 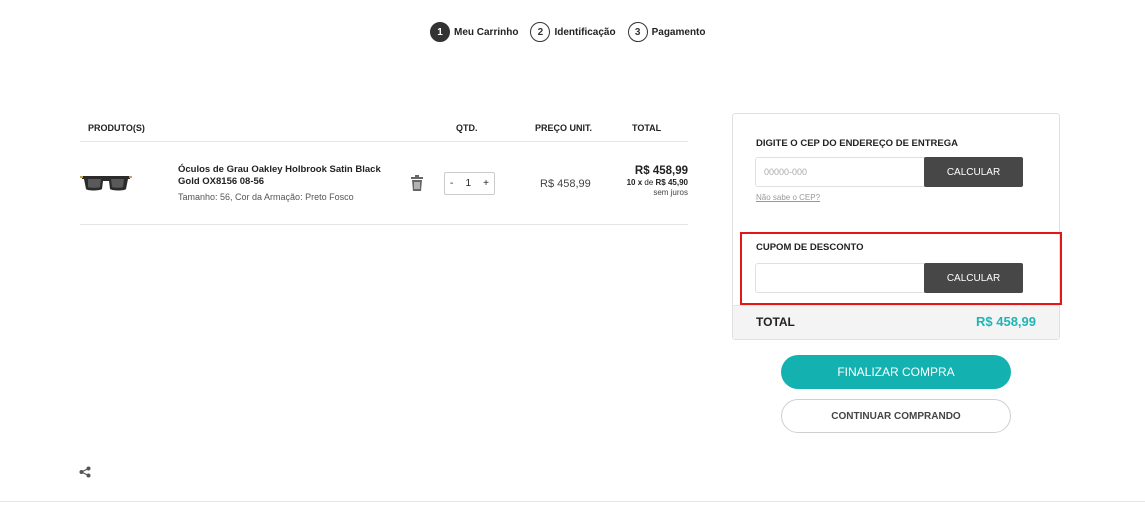 I want to click on total-bar: TOTAL R$ 458,99, so click(x=896, y=322).